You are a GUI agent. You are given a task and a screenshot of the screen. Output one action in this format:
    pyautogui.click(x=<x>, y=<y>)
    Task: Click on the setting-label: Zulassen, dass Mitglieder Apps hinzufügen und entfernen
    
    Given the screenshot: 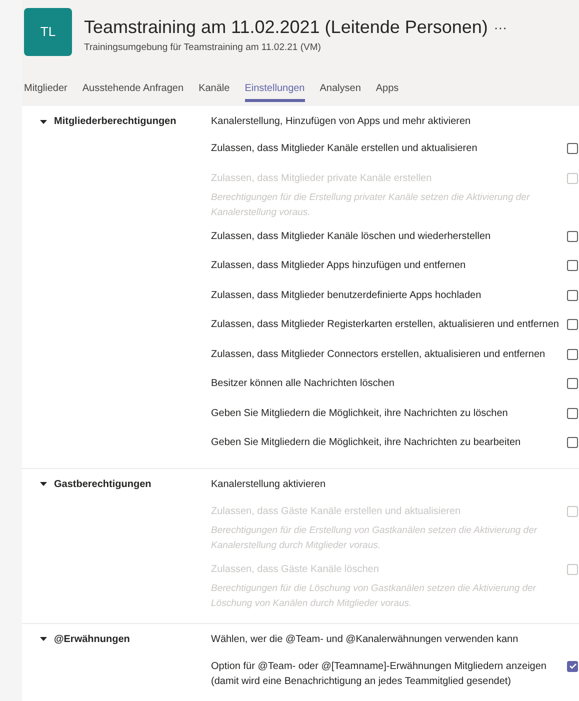 What is the action you would take?
    pyautogui.click(x=339, y=266)
    